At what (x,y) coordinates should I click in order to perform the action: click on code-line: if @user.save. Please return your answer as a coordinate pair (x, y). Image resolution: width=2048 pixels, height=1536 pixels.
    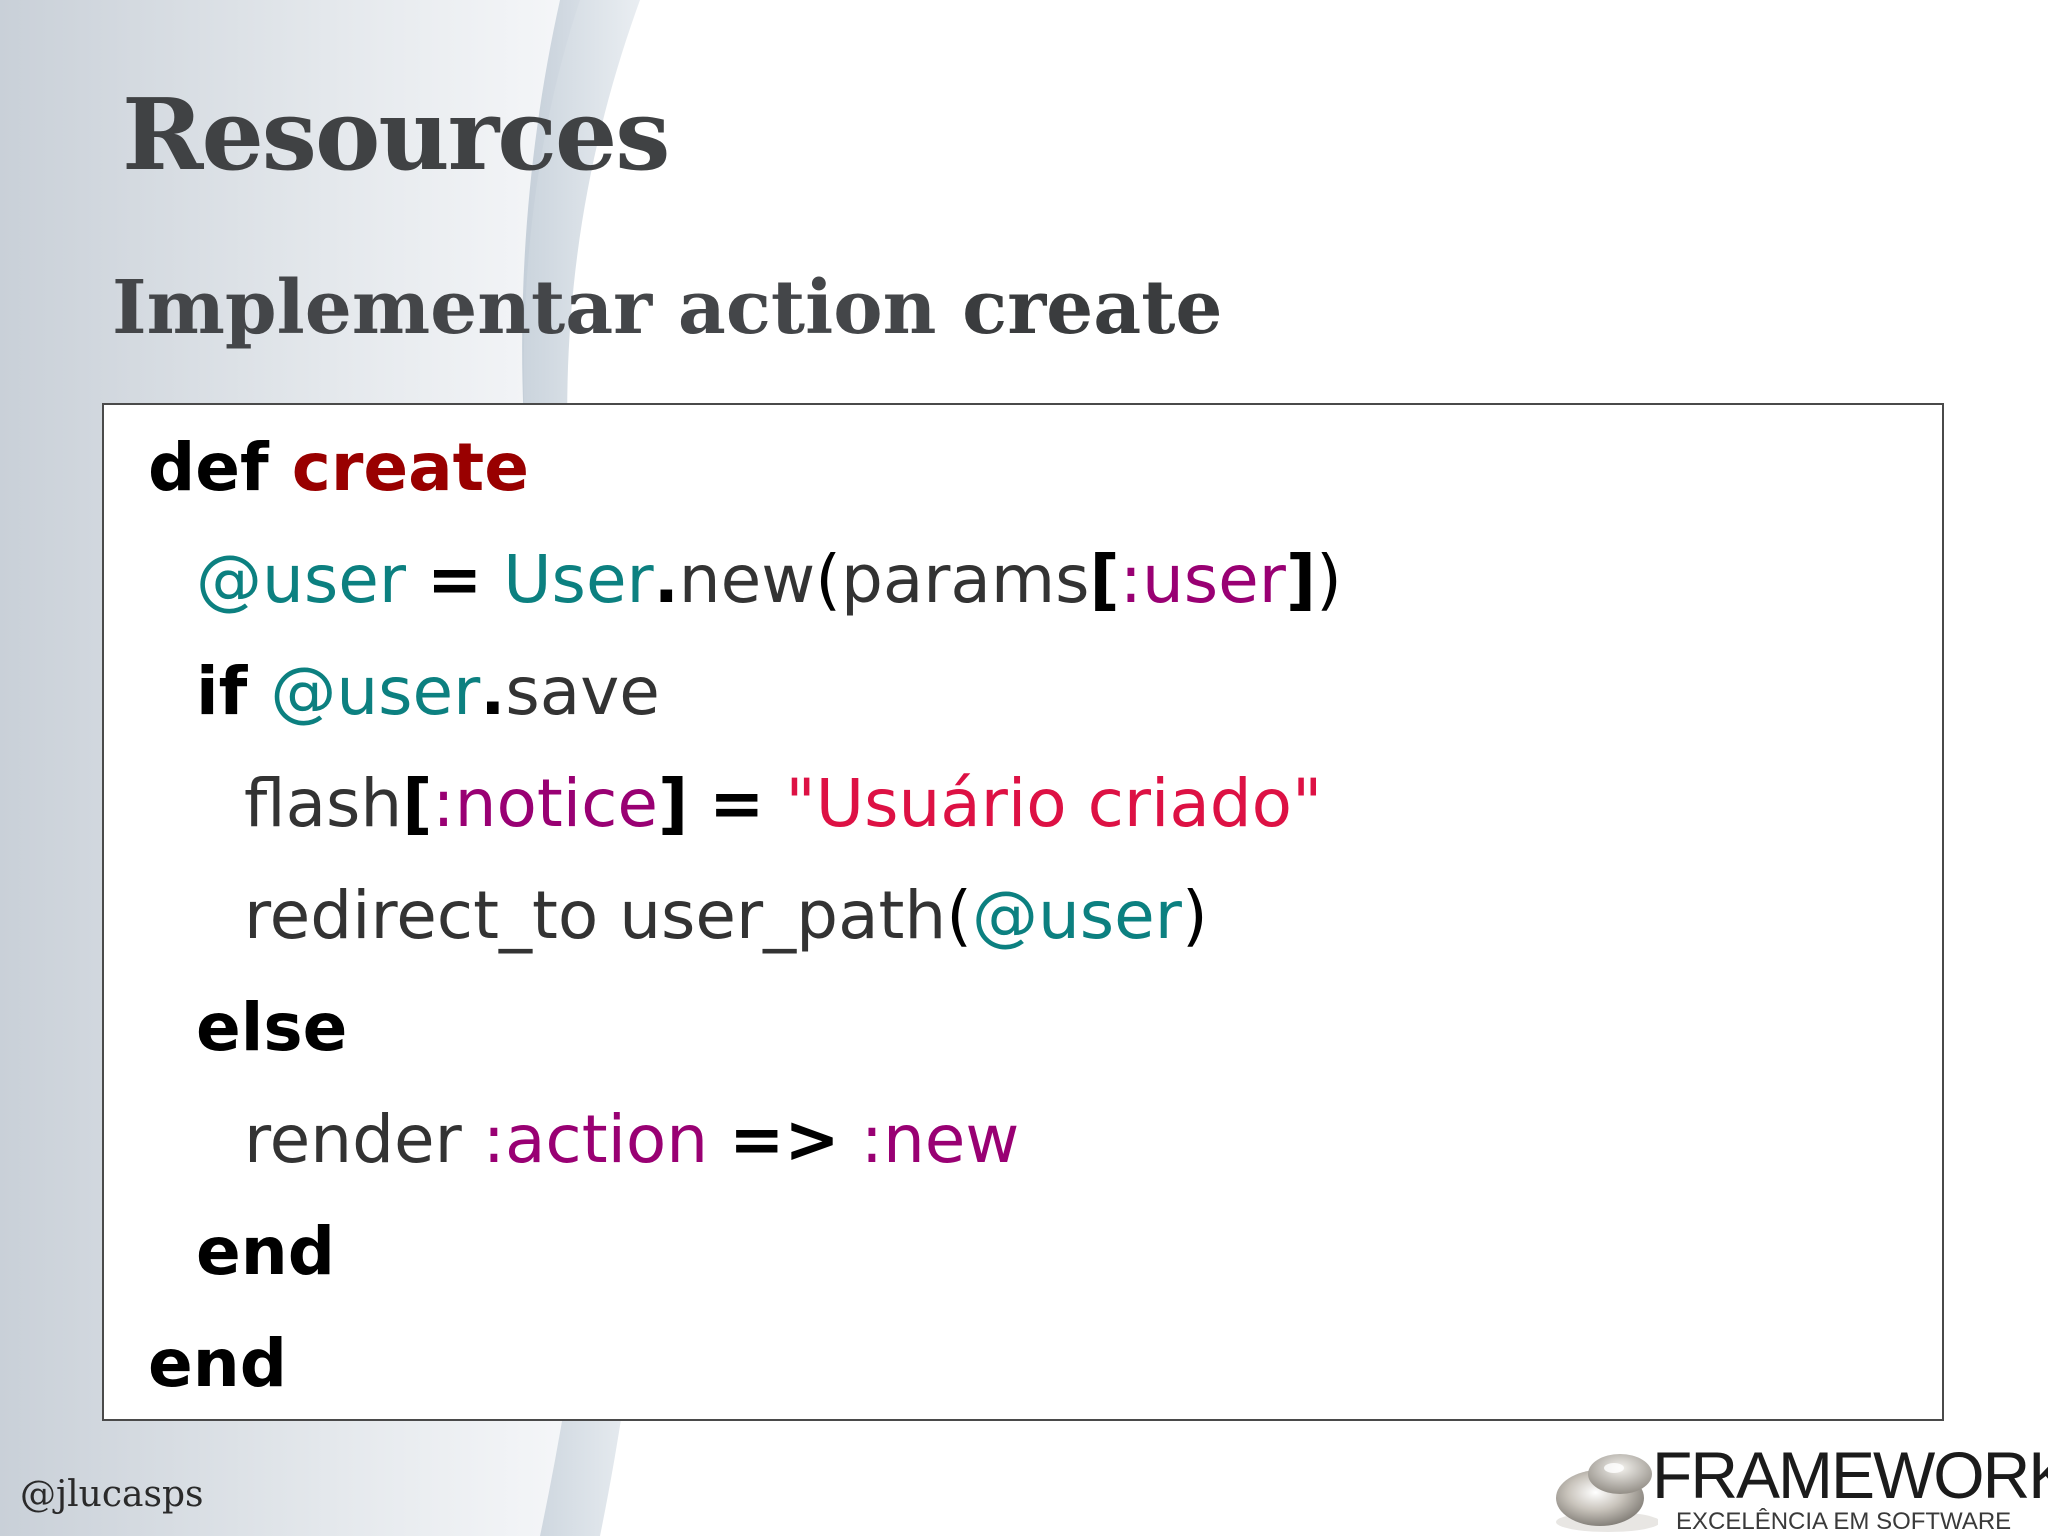
    Looking at the image, I should click on (382, 692).